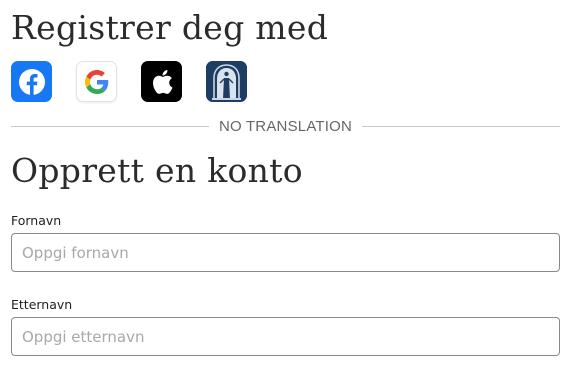 This screenshot has width=579, height=366. I want to click on facebook-login-button, so click(31, 81).